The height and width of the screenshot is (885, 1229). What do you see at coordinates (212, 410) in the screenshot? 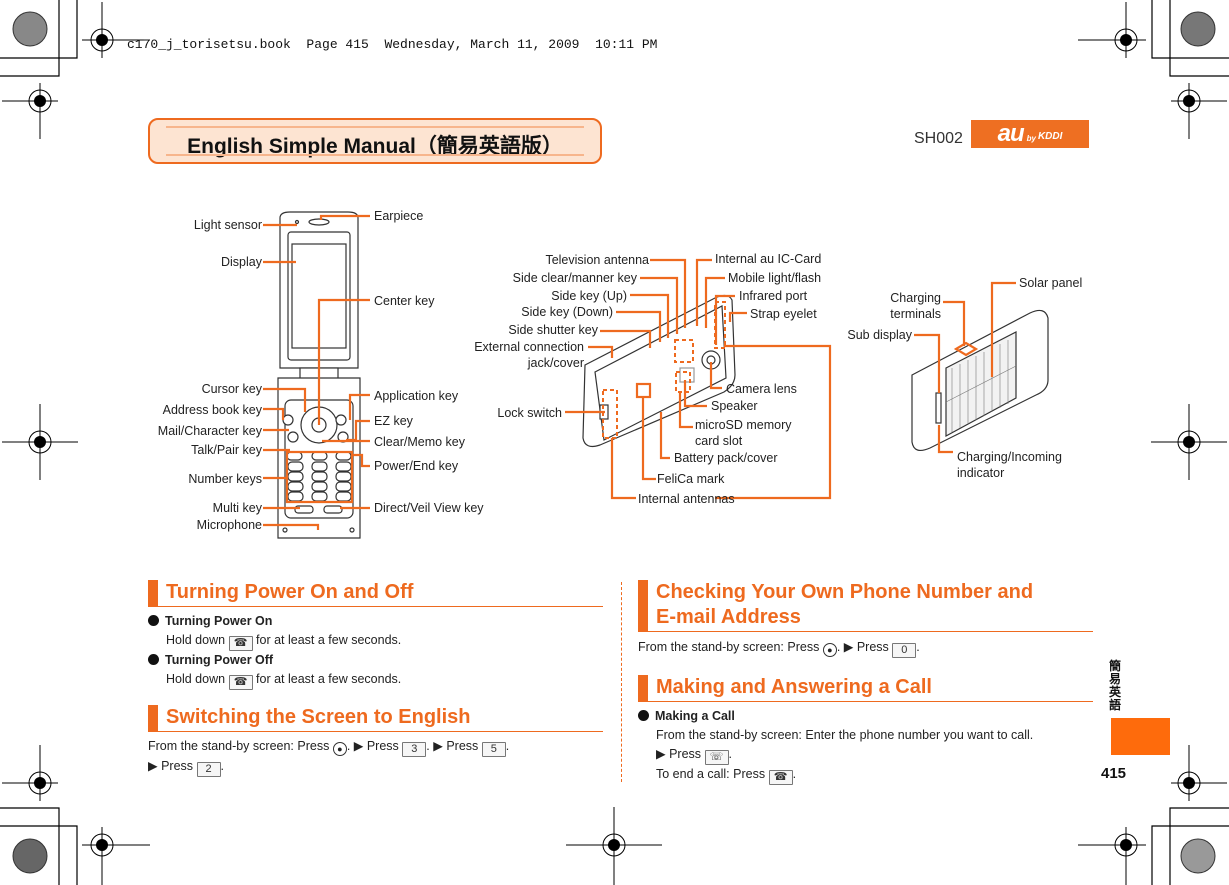
I see `label-address-book-key: Address book key` at bounding box center [212, 410].